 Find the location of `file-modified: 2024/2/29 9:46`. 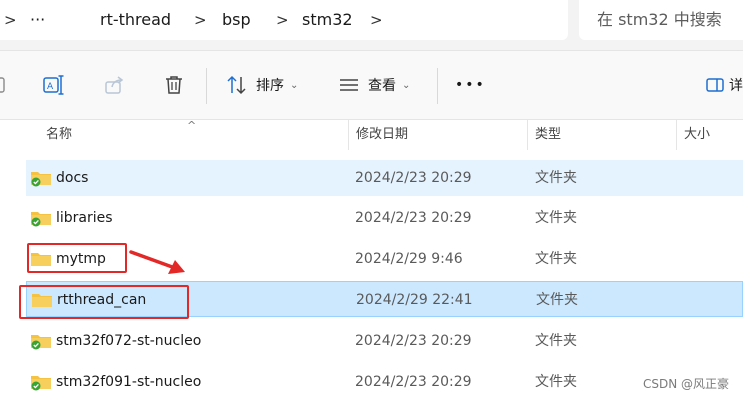

file-modified: 2024/2/29 9:46 is located at coordinates (409, 259).